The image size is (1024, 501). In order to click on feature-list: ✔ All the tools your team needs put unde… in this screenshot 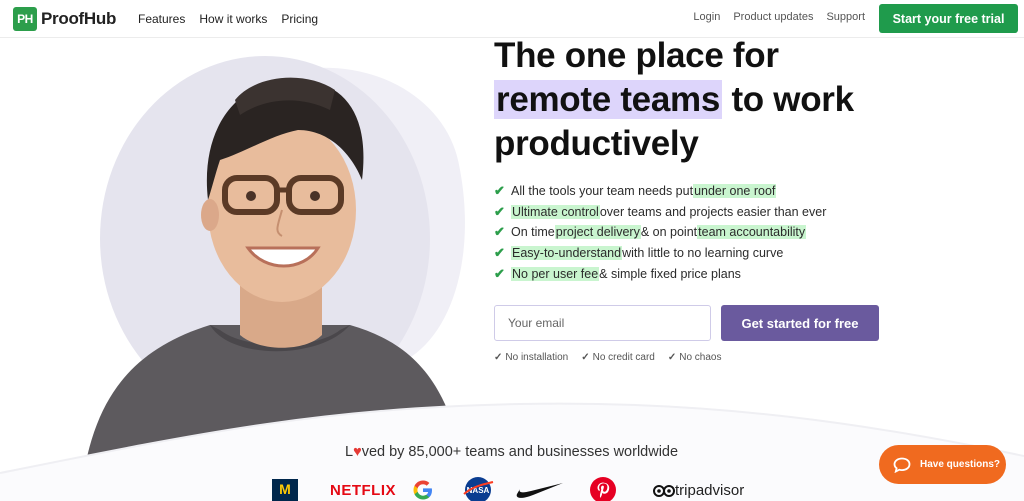, I will do `click(660, 232)`.